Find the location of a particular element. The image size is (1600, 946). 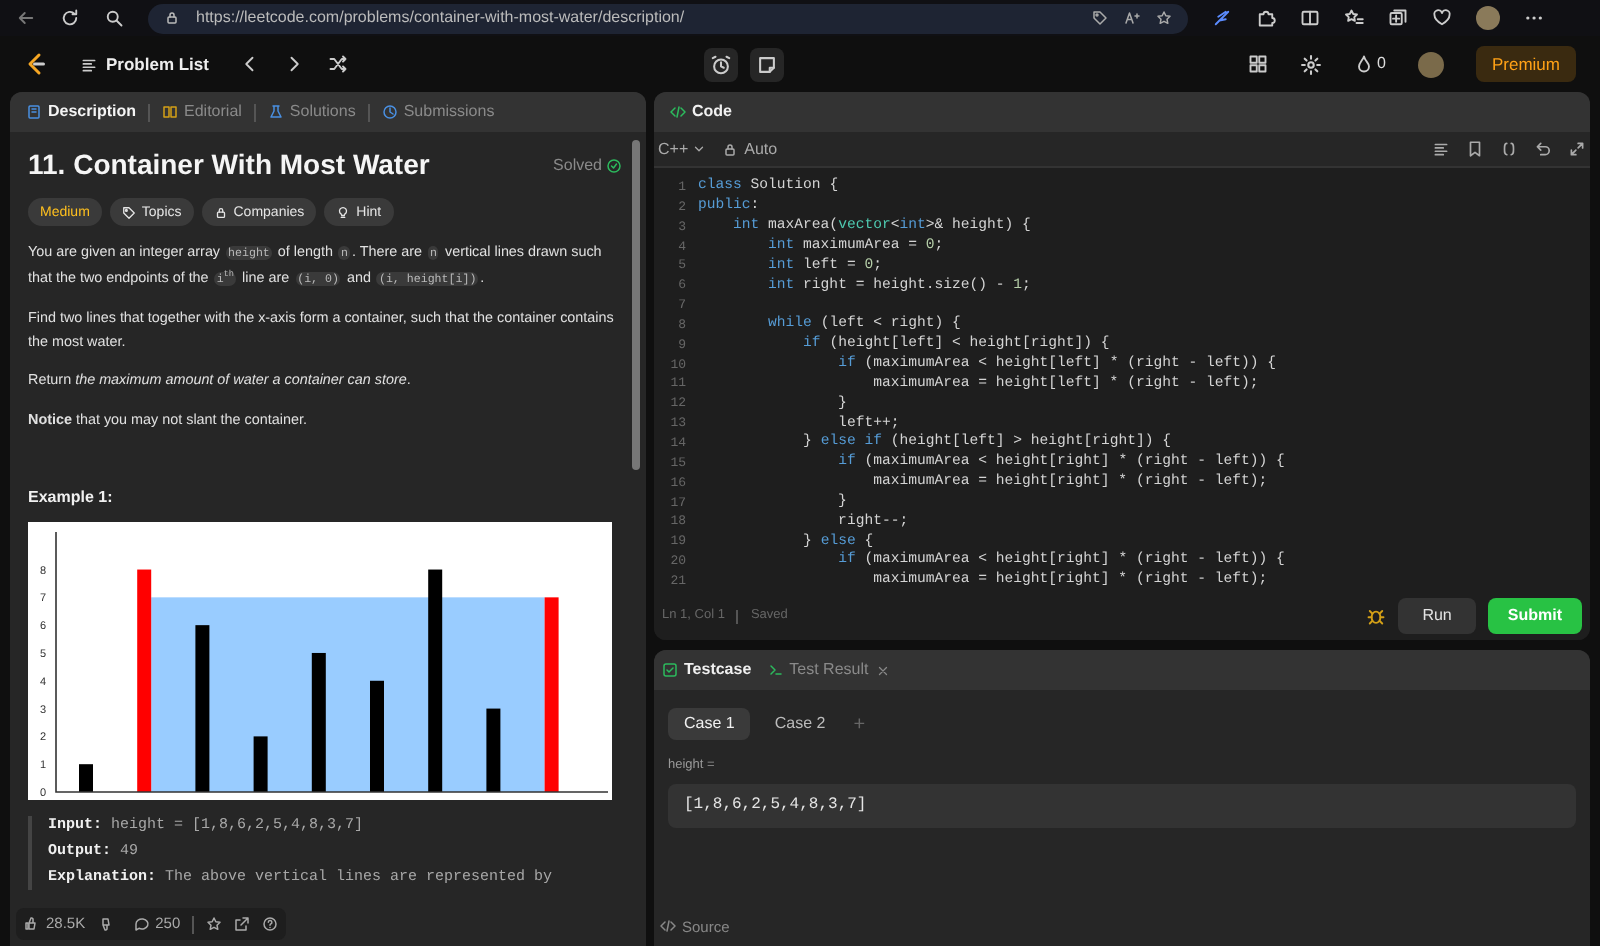

case-tab: Case 1 is located at coordinates (709, 724).